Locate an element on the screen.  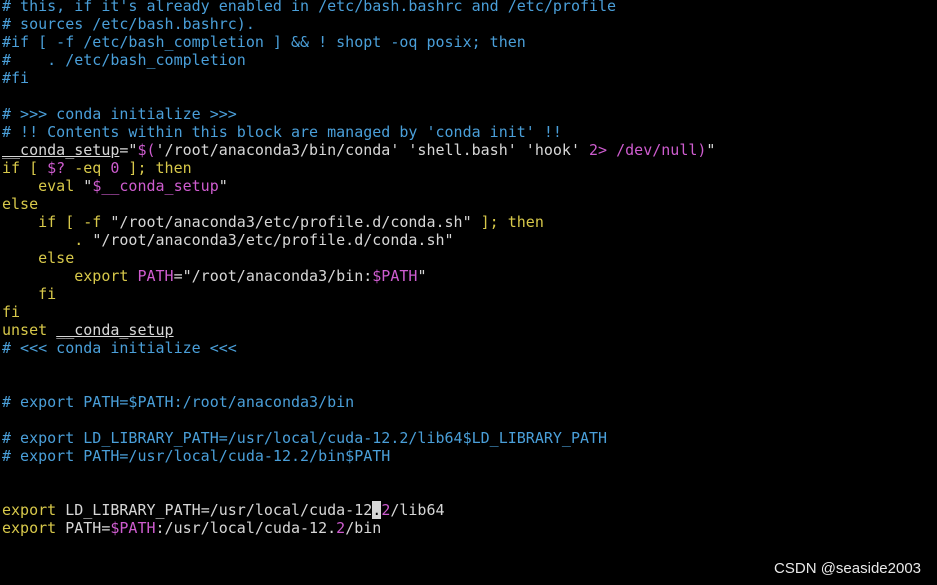
code-line: if [ $? -eq 0 ]; then is located at coordinates (469, 168).